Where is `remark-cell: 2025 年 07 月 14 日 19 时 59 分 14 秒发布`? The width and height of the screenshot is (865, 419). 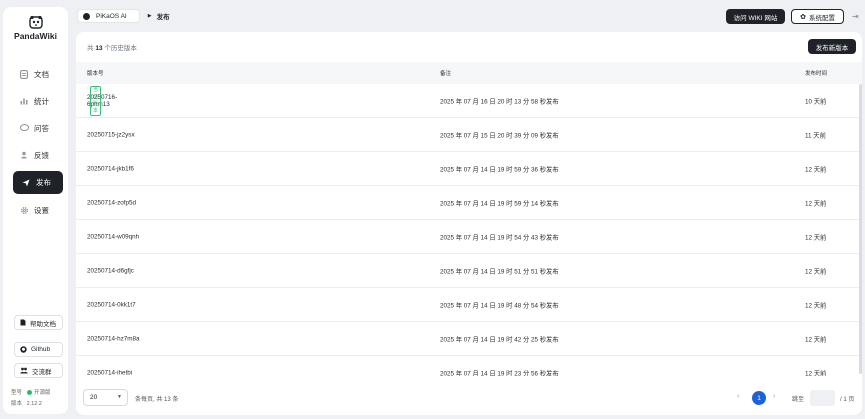
remark-cell: 2025 年 07 月 14 日 19 时 59 分 14 秒发布 is located at coordinates (499, 203).